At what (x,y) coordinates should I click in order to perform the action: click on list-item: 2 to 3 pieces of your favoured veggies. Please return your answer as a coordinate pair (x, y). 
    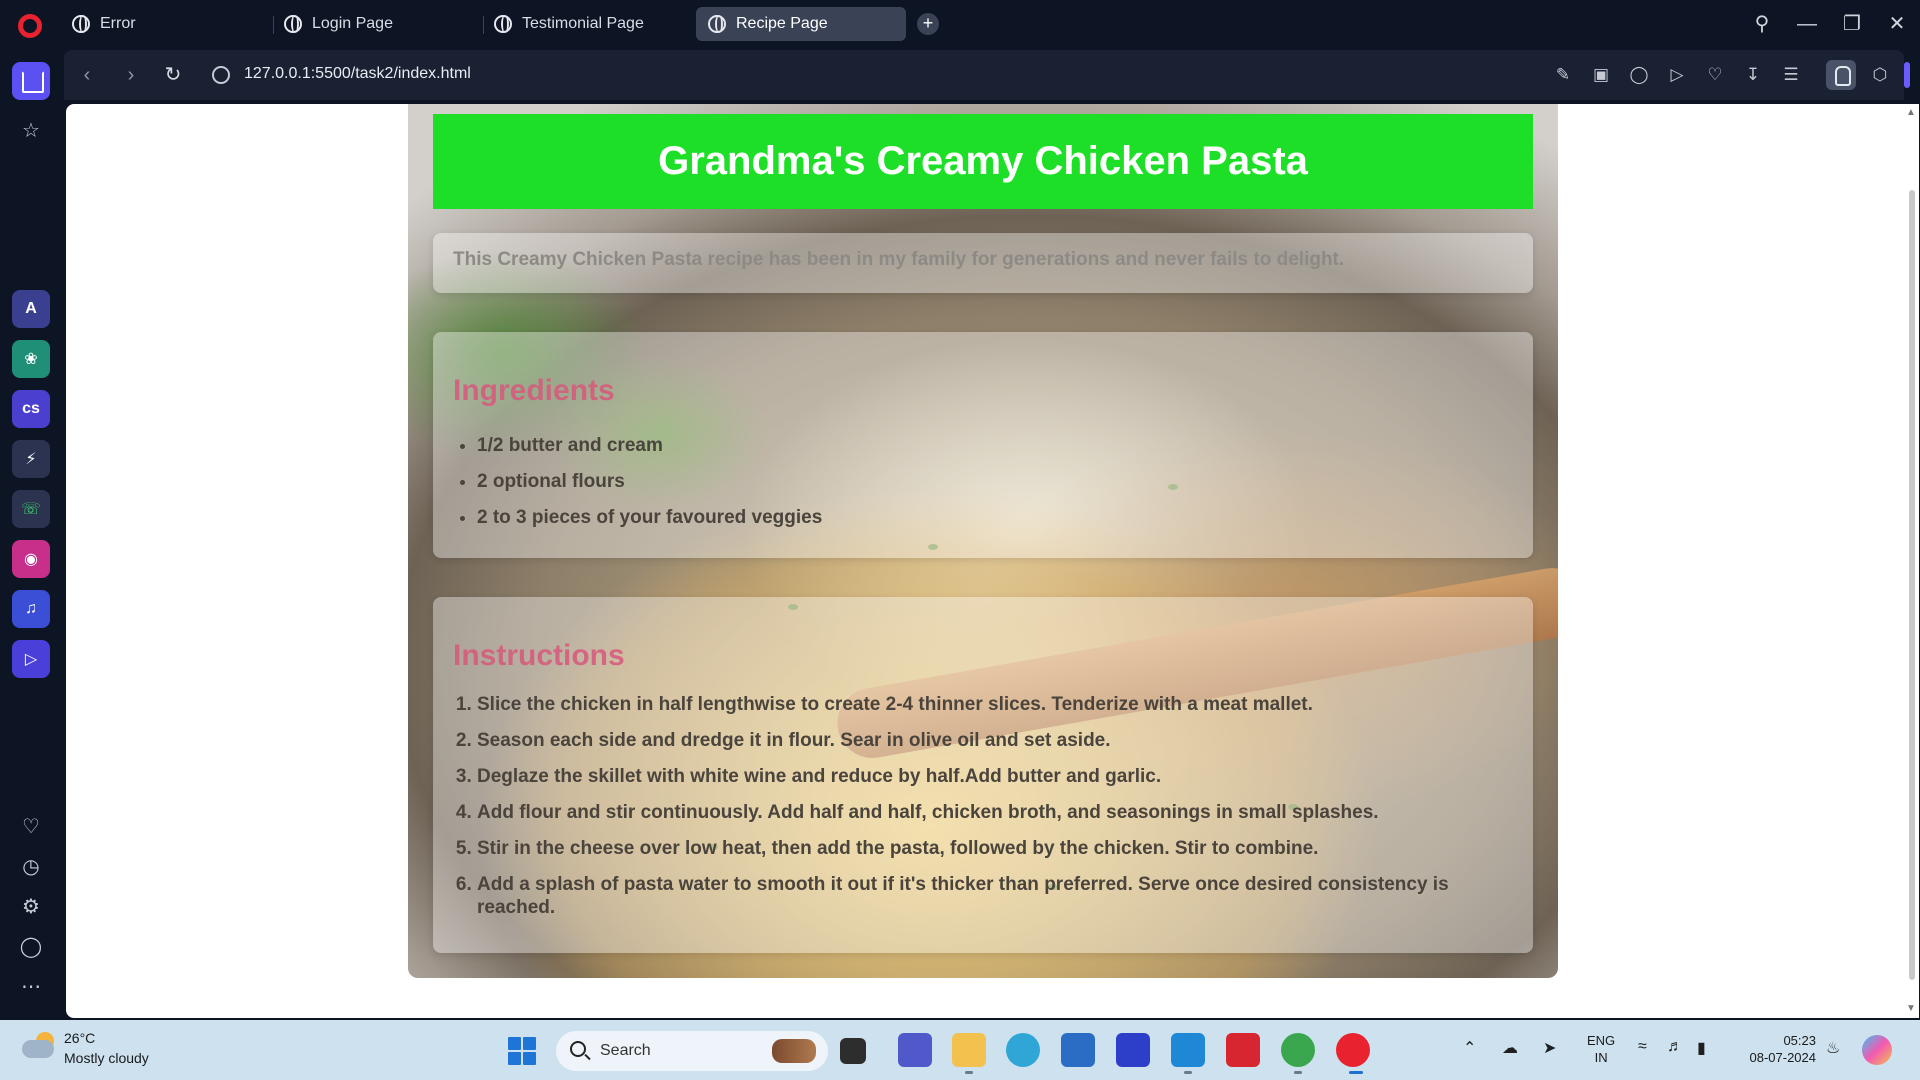
    Looking at the image, I should click on (995, 518).